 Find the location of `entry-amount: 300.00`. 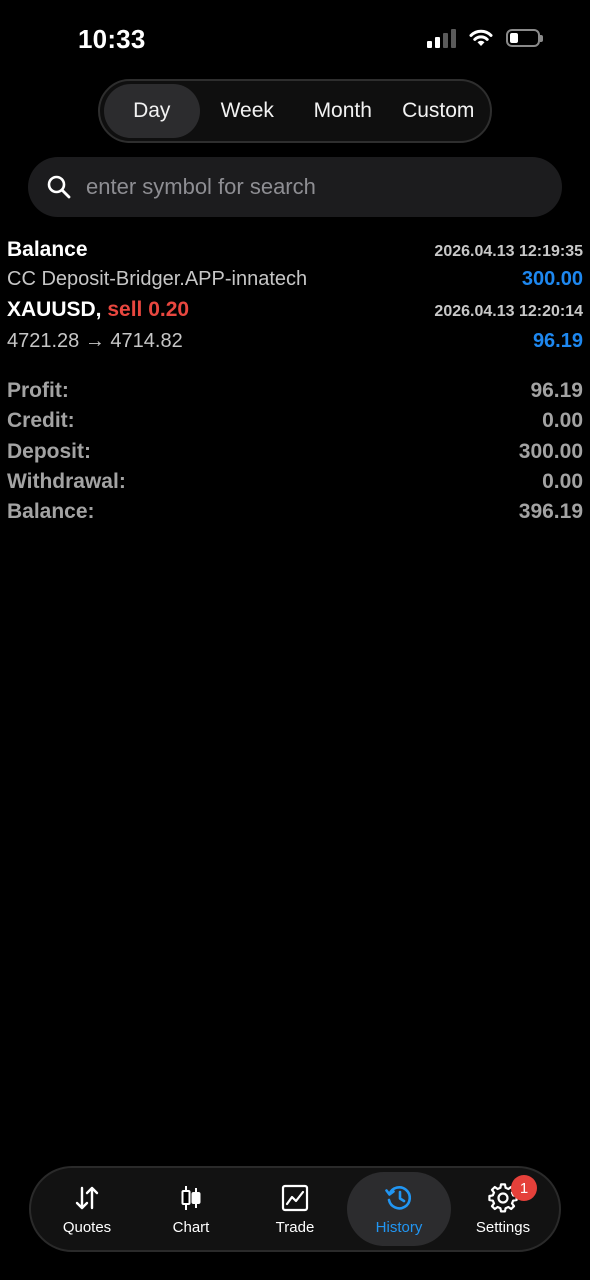

entry-amount: 300.00 is located at coordinates (552, 279).